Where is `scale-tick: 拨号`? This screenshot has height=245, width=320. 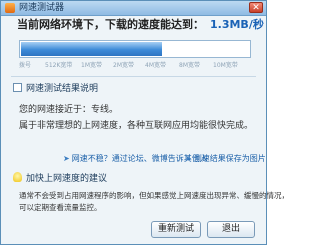 scale-tick: 拨号 is located at coordinates (25, 65).